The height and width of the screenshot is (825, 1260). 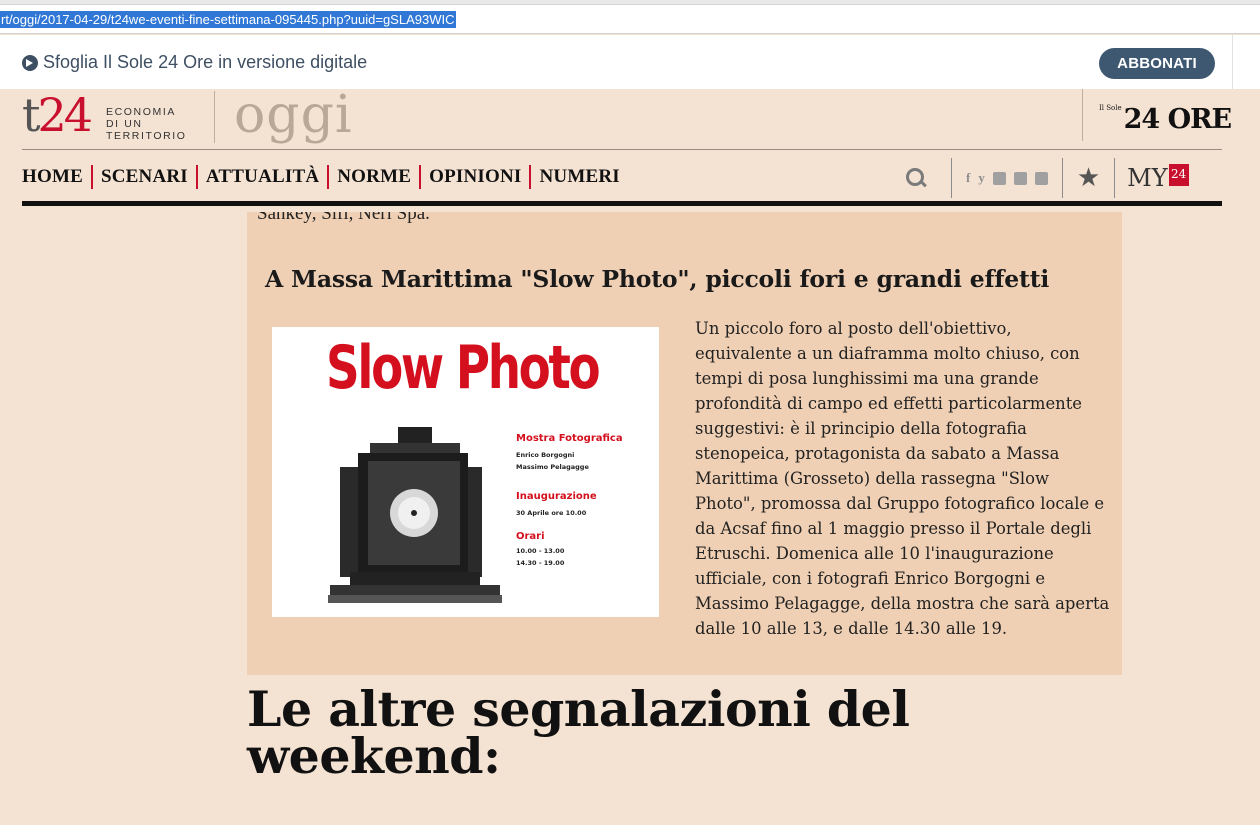 I want to click on star-icon: ★, so click(x=1088, y=178).